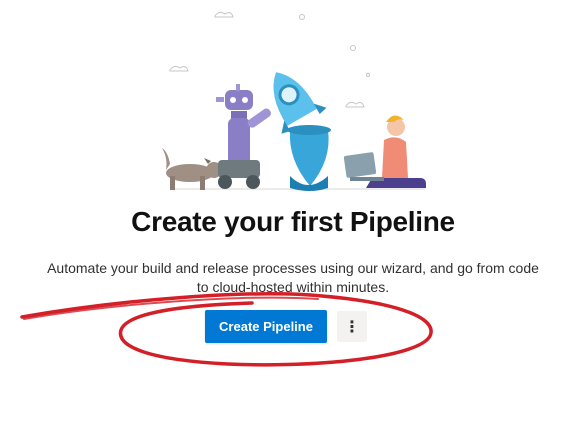  What do you see at coordinates (192, 169) in the screenshot?
I see `dog-icon` at bounding box center [192, 169].